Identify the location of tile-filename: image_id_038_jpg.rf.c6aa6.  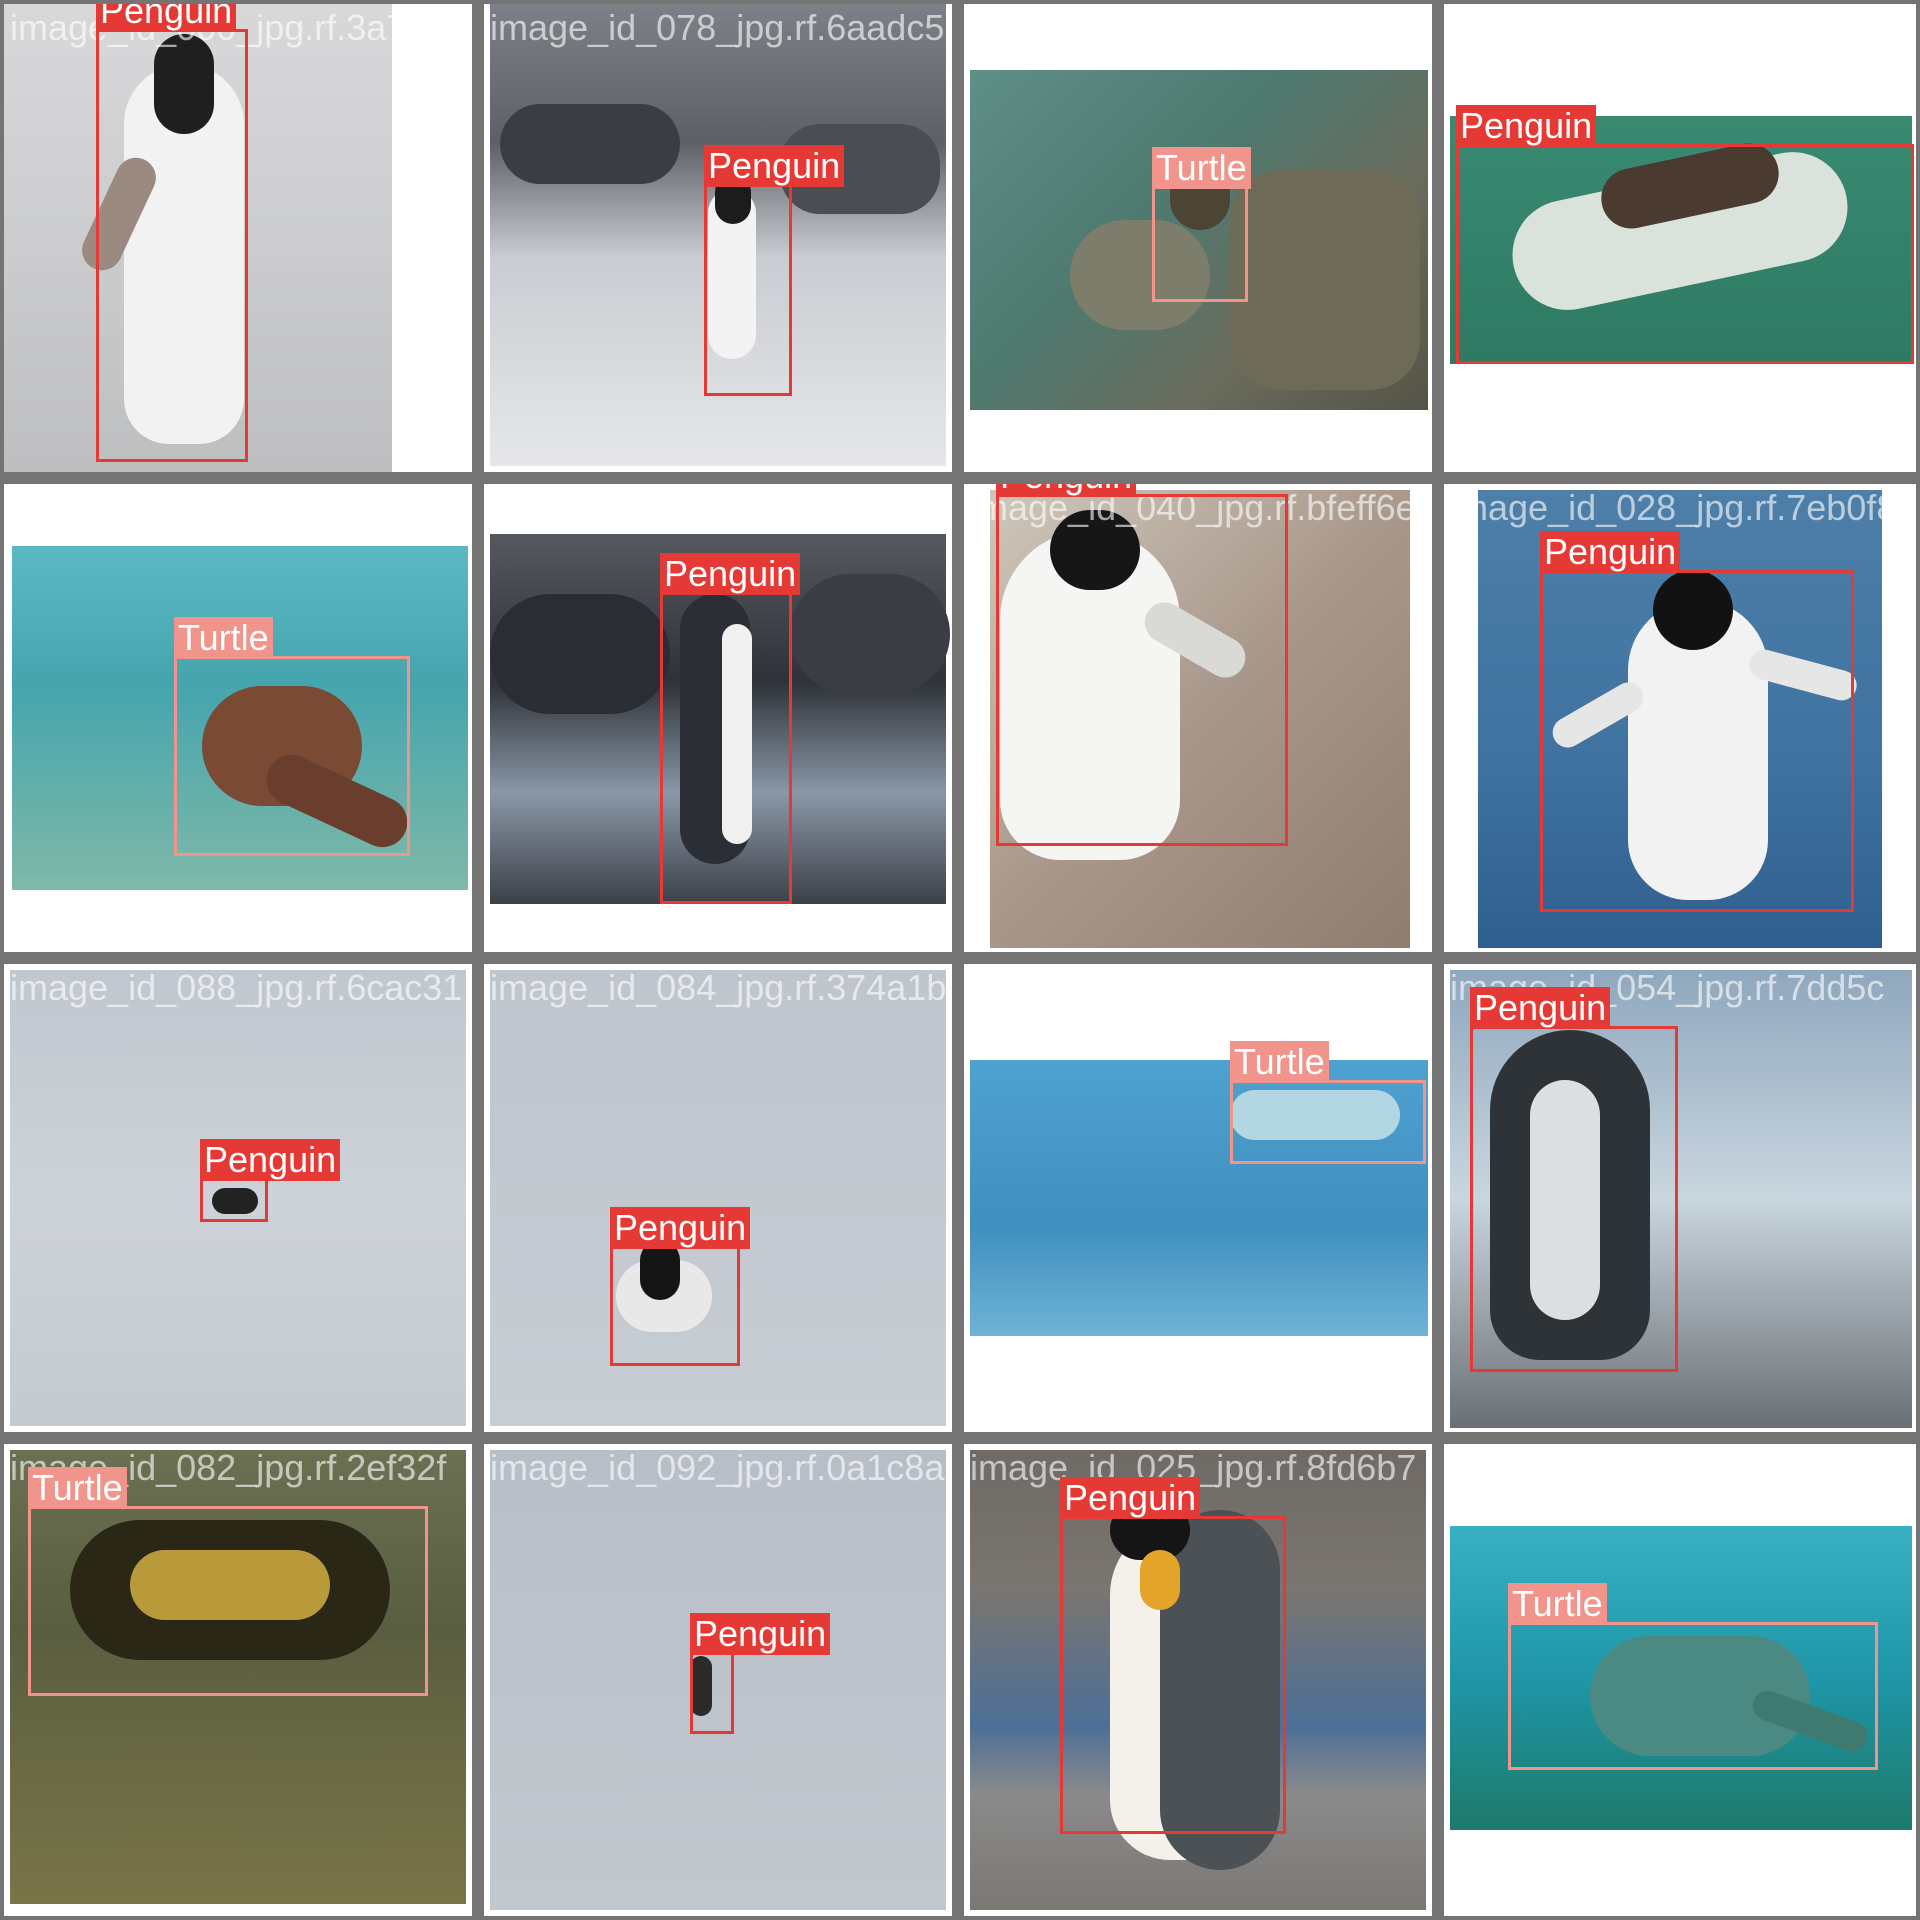
(1187, 987).